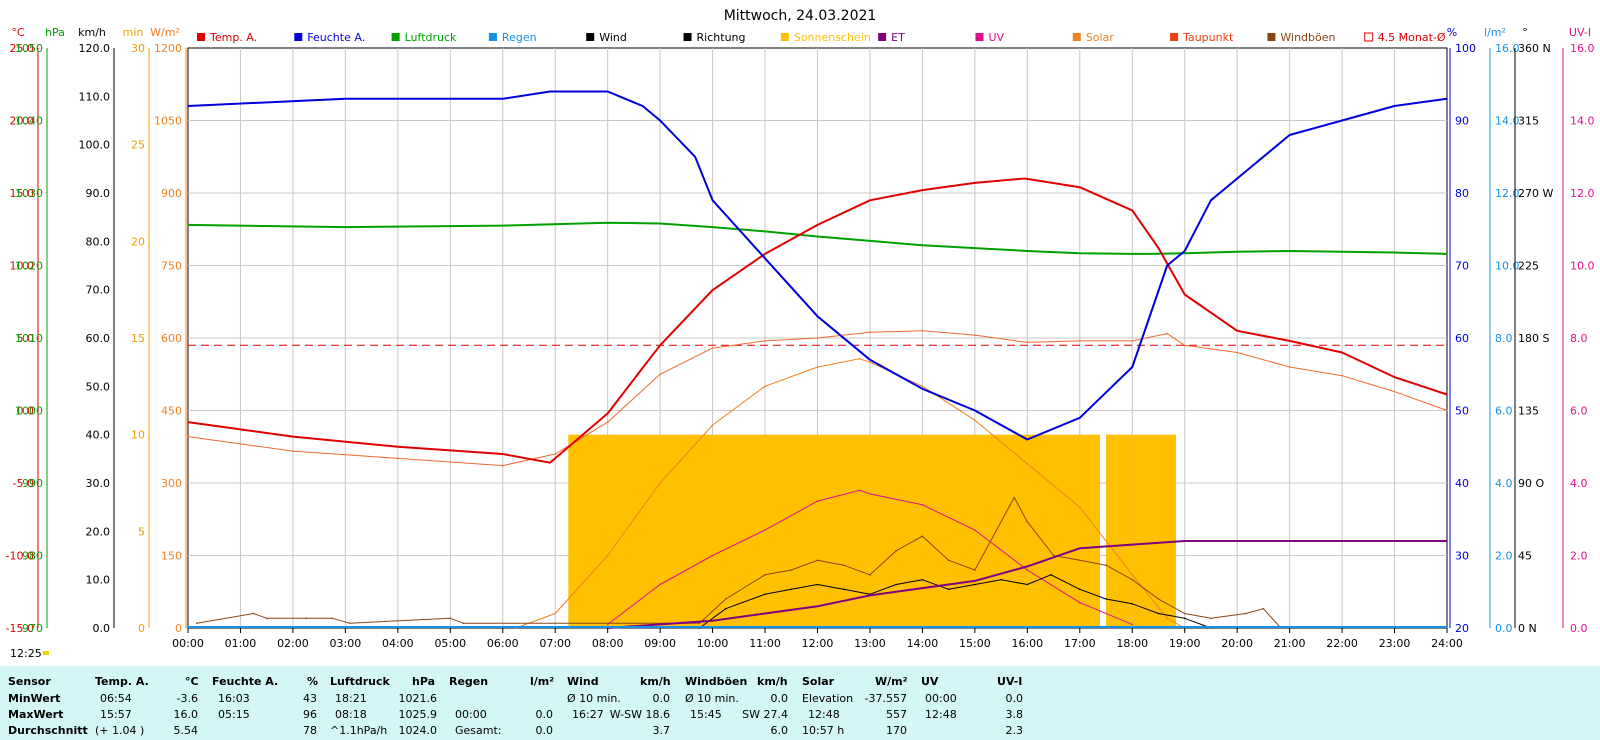  What do you see at coordinates (1462, 193) in the screenshot?
I see `axis-tick-label: 80` at bounding box center [1462, 193].